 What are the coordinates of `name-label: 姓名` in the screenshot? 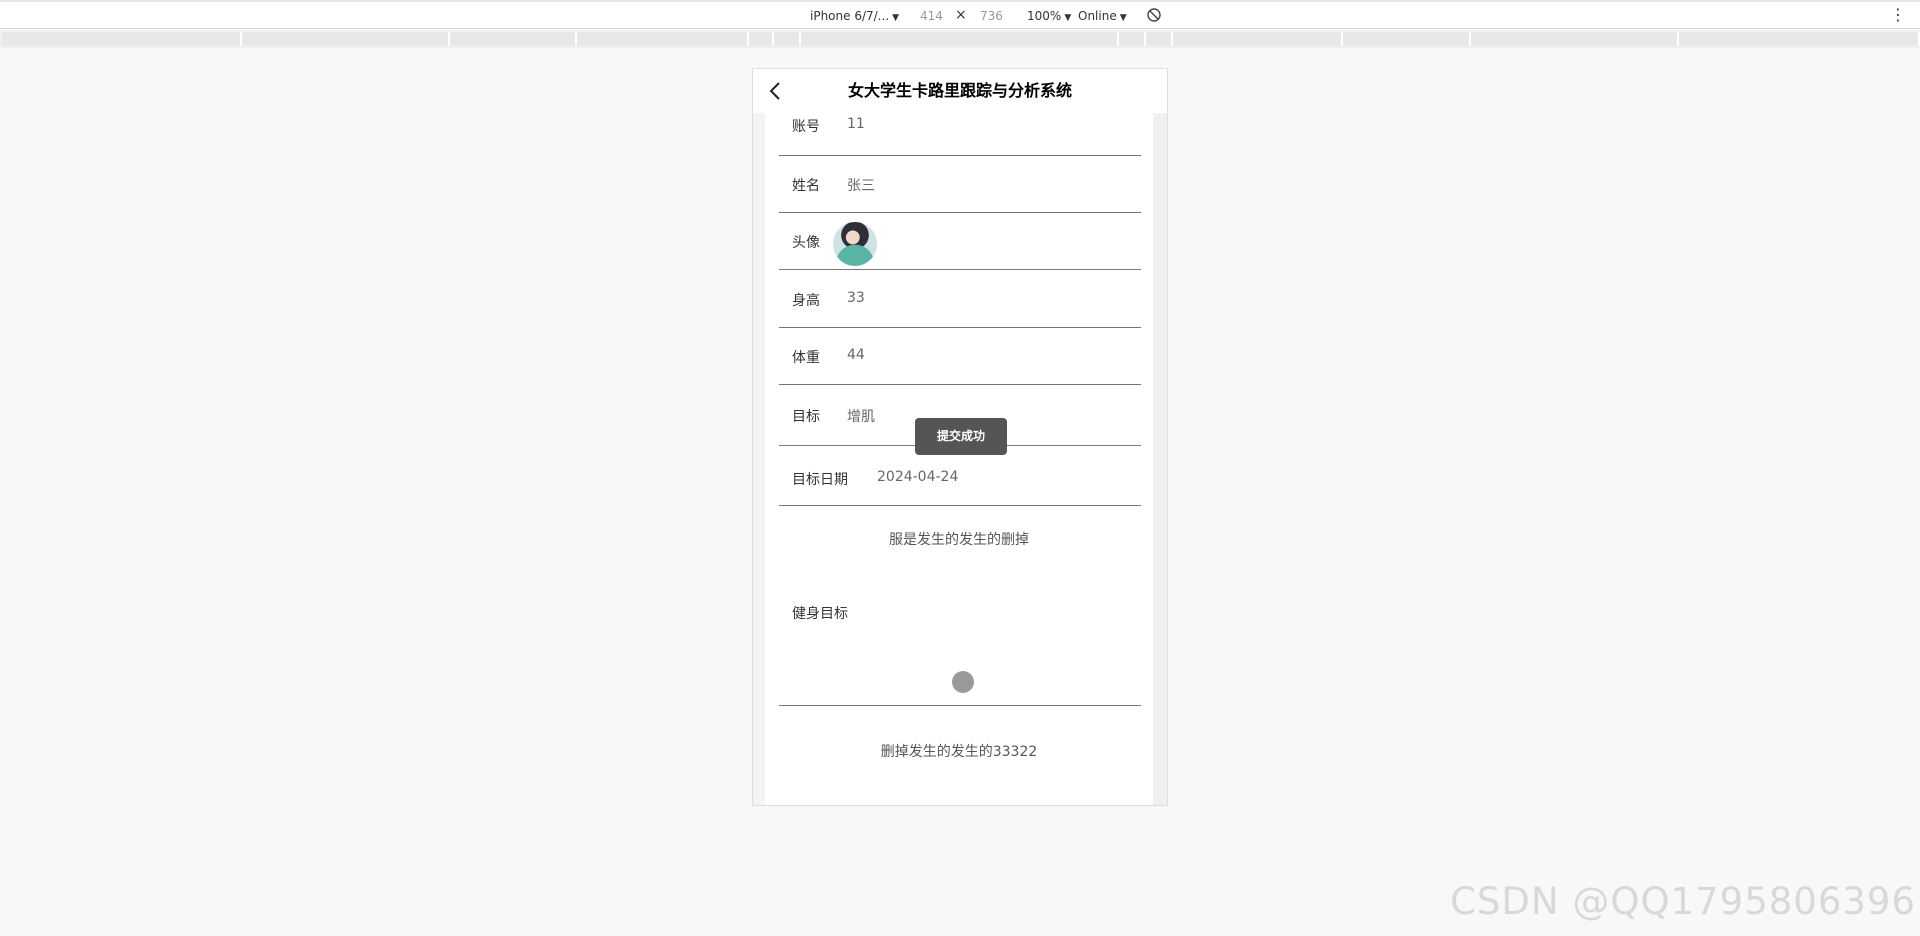 It's located at (806, 186).